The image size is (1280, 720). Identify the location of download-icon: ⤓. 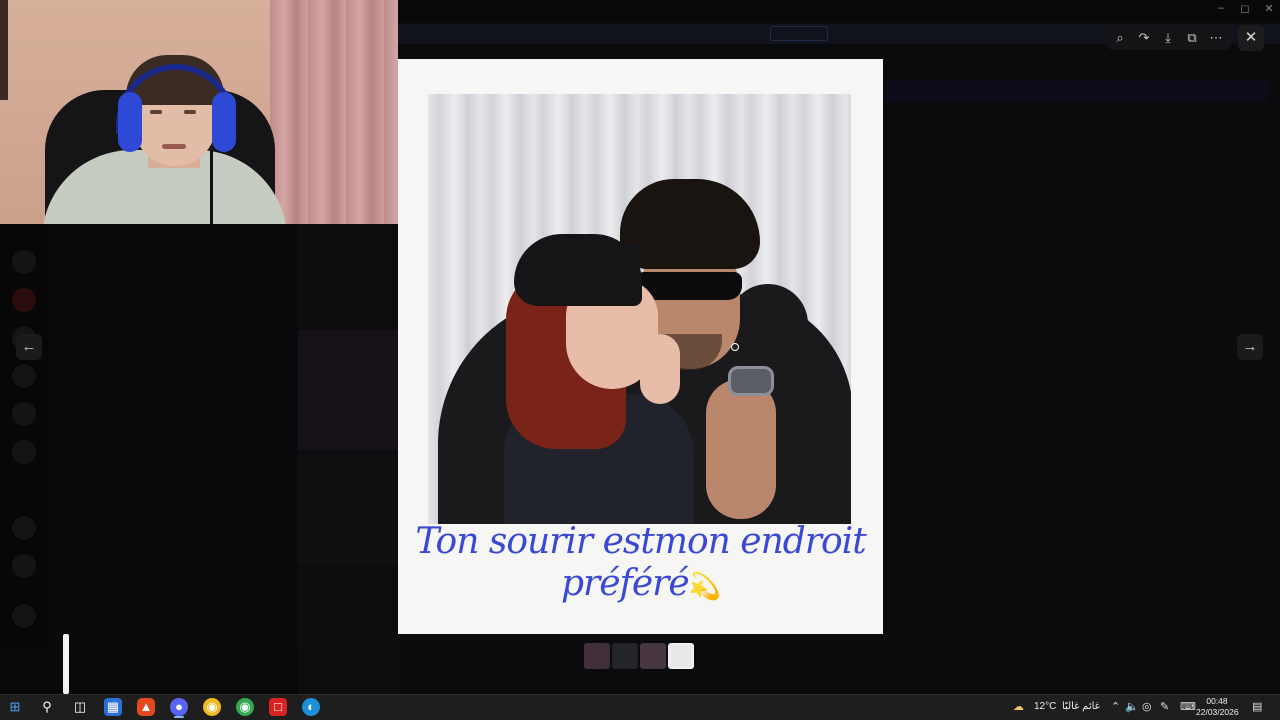
(1168, 38).